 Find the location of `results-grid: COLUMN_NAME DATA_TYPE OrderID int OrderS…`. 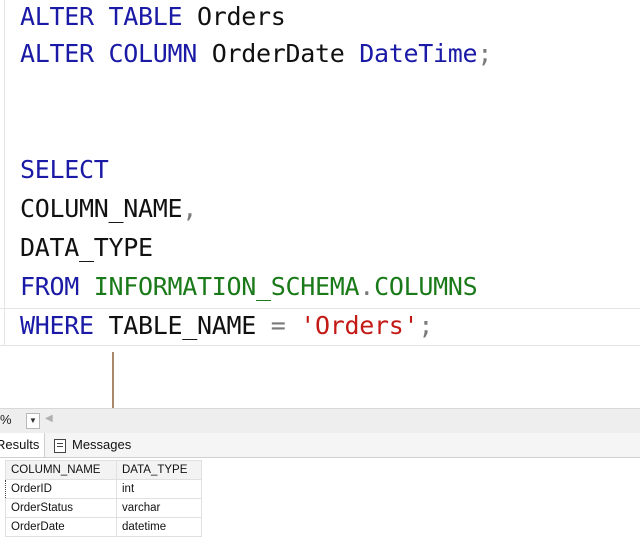

results-grid: COLUMN_NAME DATA_TYPE OrderID int OrderS… is located at coordinates (103, 498).